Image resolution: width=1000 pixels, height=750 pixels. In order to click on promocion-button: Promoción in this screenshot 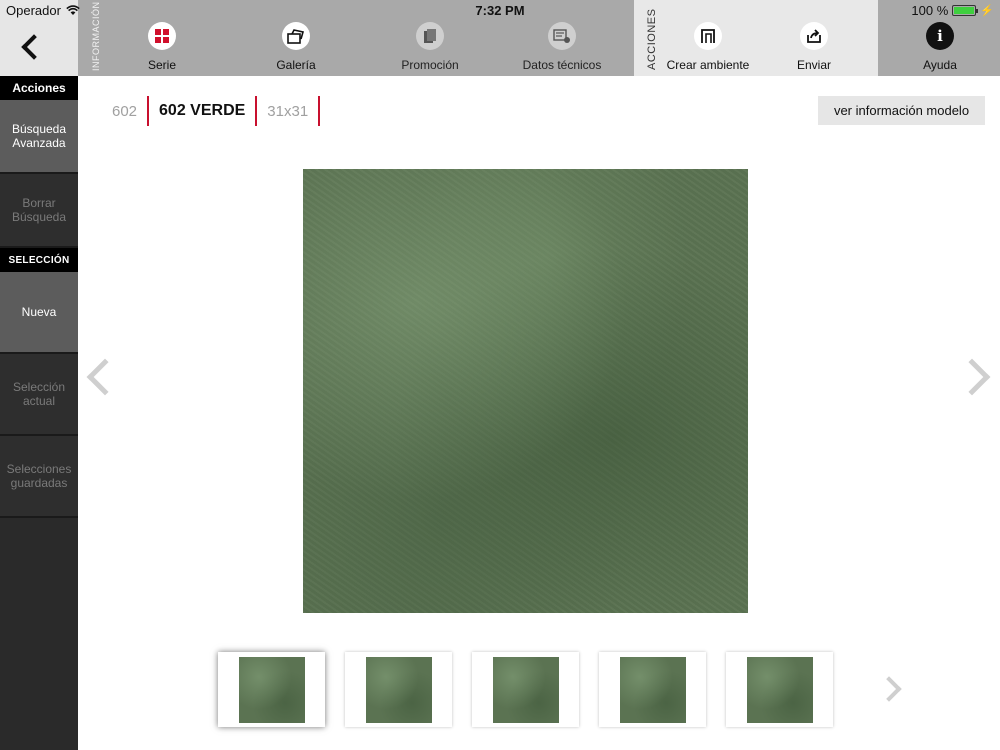, I will do `click(430, 47)`.